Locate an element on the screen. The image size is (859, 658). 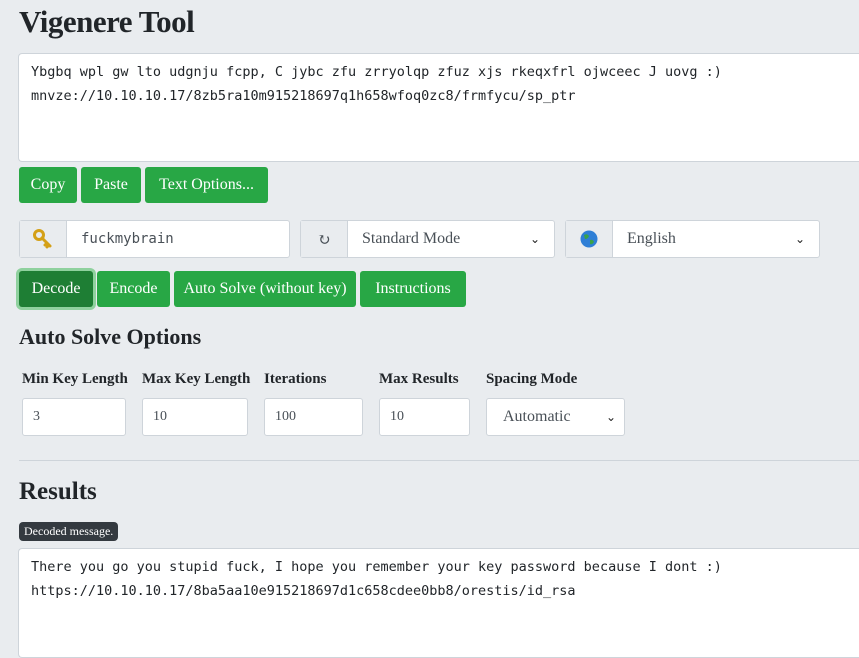
key-input: fuckmybrain is located at coordinates (178, 239).